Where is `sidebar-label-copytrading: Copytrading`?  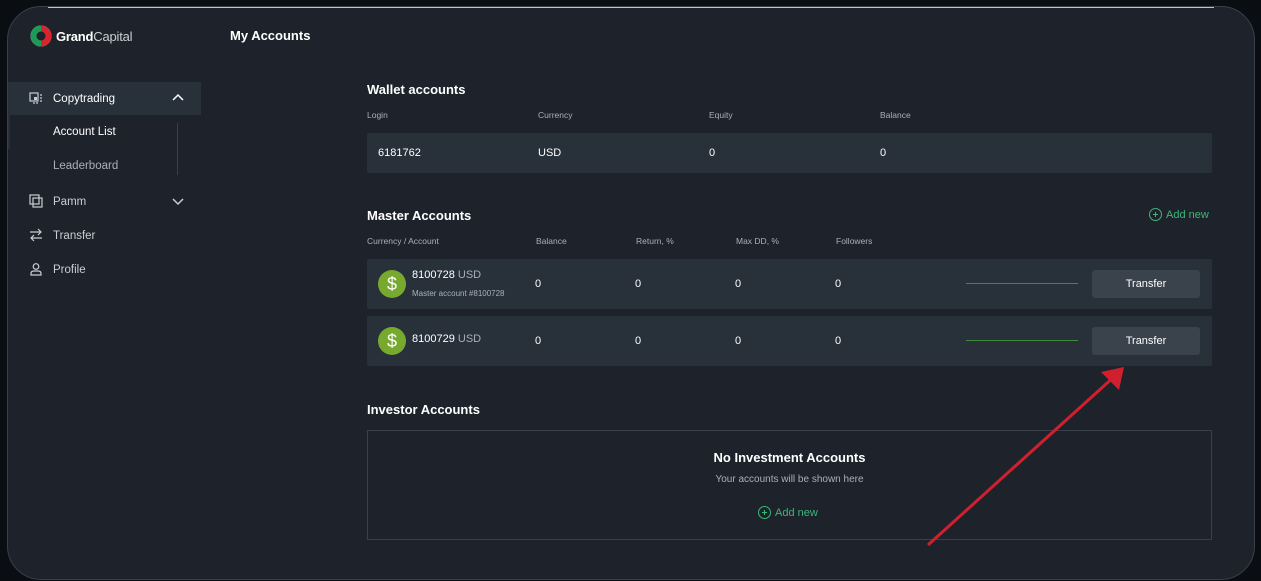 sidebar-label-copytrading: Copytrading is located at coordinates (84, 98).